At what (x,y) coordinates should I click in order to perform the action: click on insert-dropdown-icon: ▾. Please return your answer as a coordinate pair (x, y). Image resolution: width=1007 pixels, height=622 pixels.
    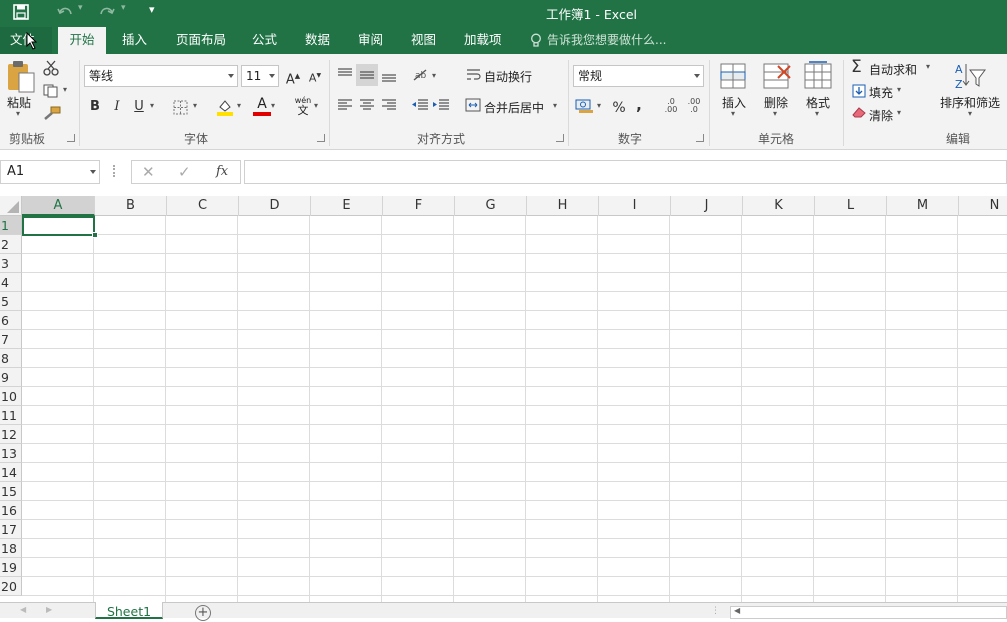
    Looking at the image, I should click on (733, 113).